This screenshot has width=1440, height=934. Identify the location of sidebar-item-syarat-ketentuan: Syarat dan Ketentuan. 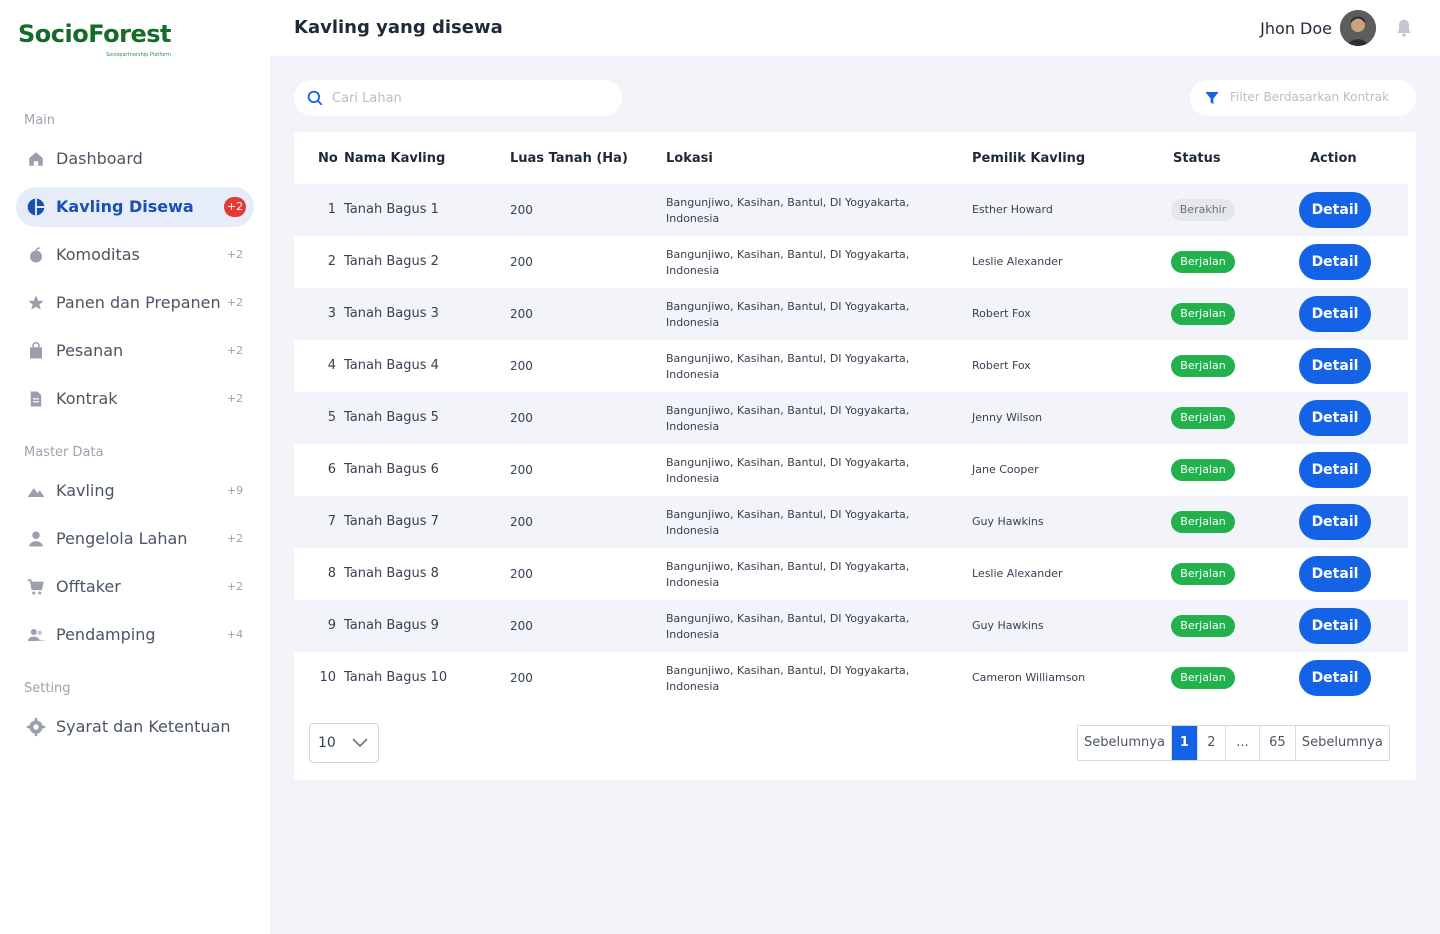
(135, 727).